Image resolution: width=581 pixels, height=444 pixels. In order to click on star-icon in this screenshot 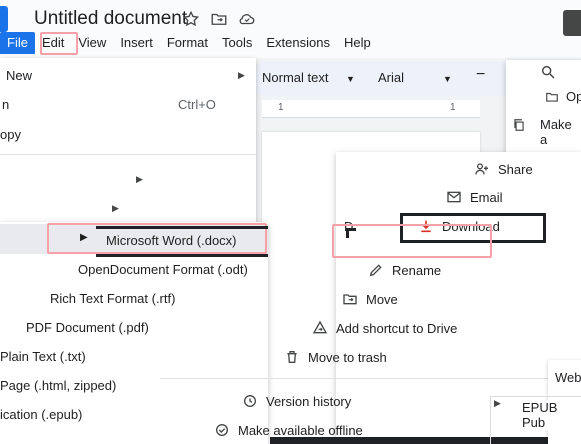, I will do `click(191, 19)`.